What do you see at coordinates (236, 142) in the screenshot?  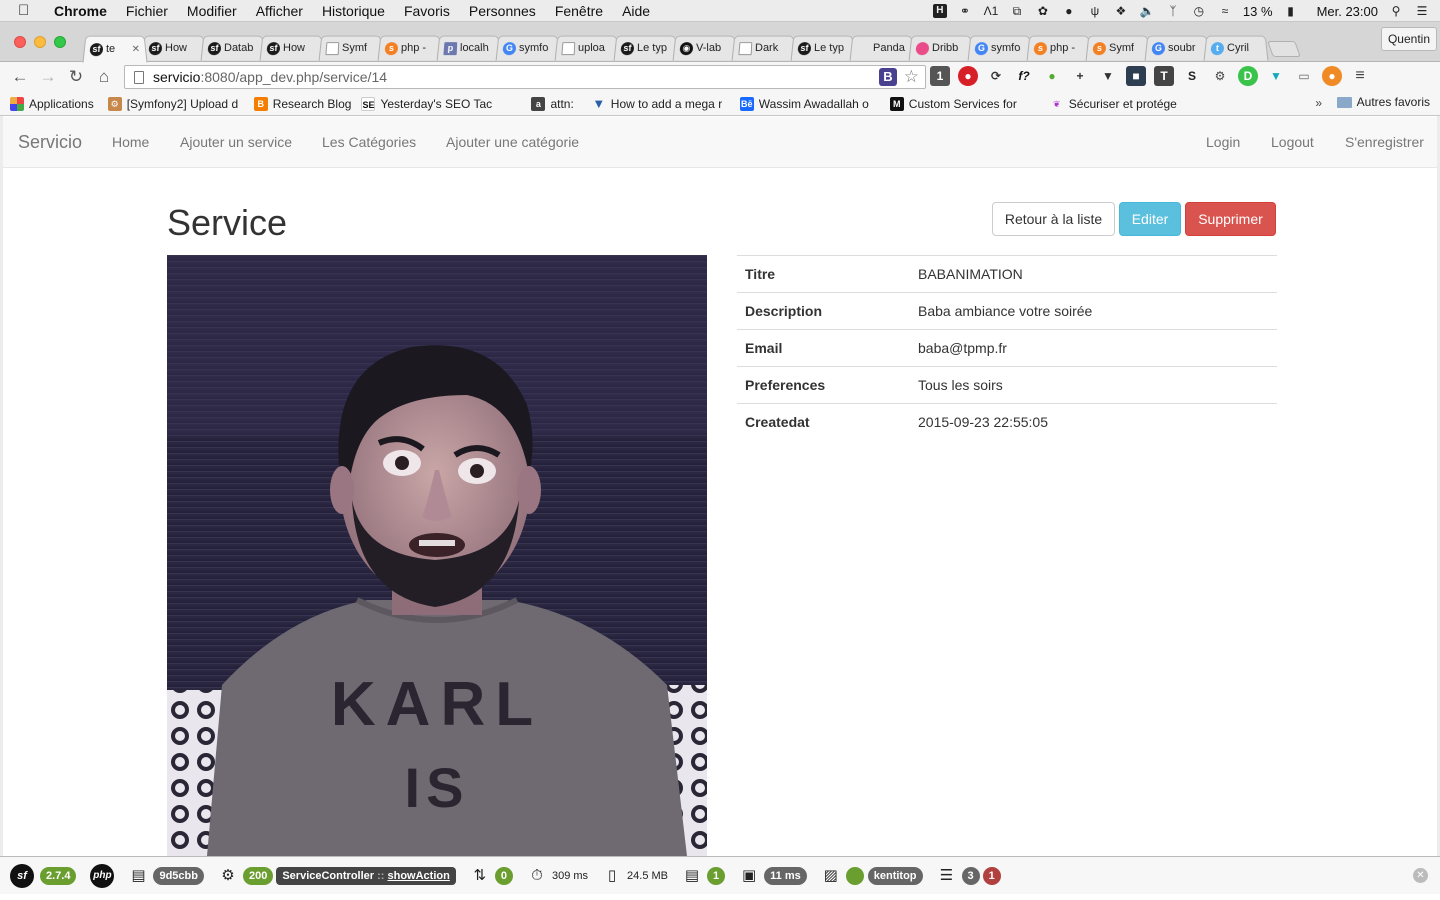 I see `nav-link-add-service: Ajouter un service` at bounding box center [236, 142].